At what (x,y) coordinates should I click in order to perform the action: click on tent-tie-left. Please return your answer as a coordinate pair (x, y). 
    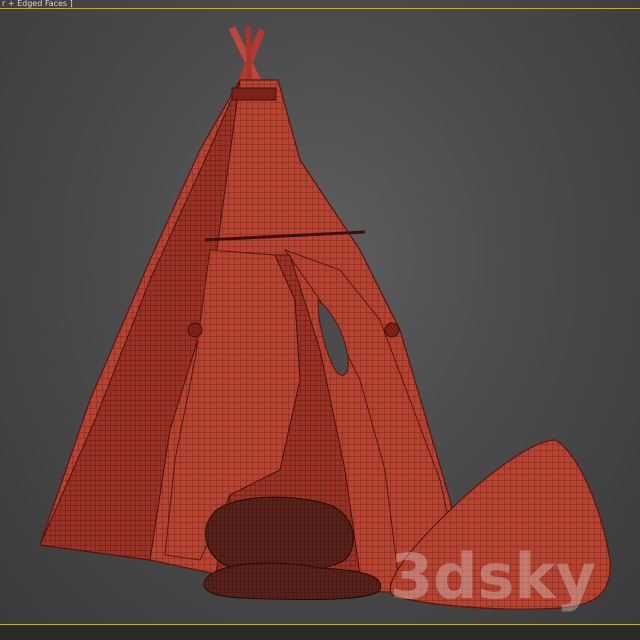
    Looking at the image, I should click on (195, 330).